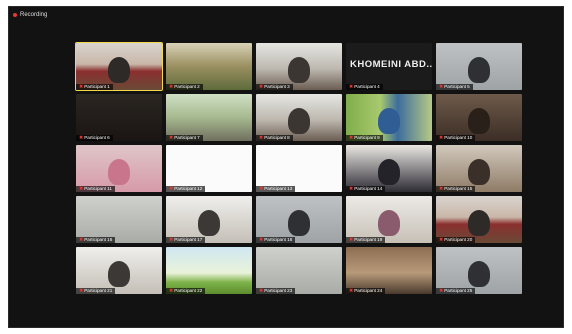 The height and width of the screenshot is (334, 572). Describe the element at coordinates (368, 239) in the screenshot. I see `participant-name: Participant 19` at that location.